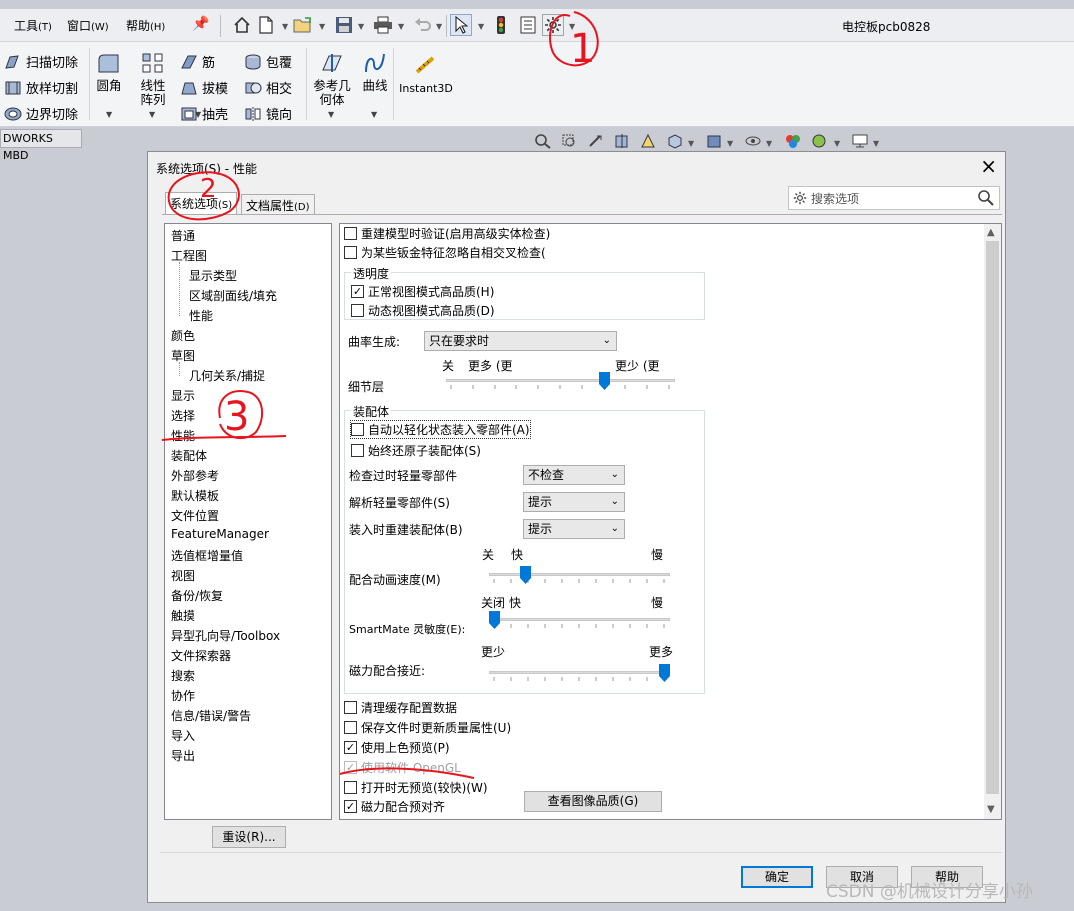 The width and height of the screenshot is (1074, 911). Describe the element at coordinates (41, 61) in the screenshot. I see `swept-cut-button: 扫描切除` at that location.